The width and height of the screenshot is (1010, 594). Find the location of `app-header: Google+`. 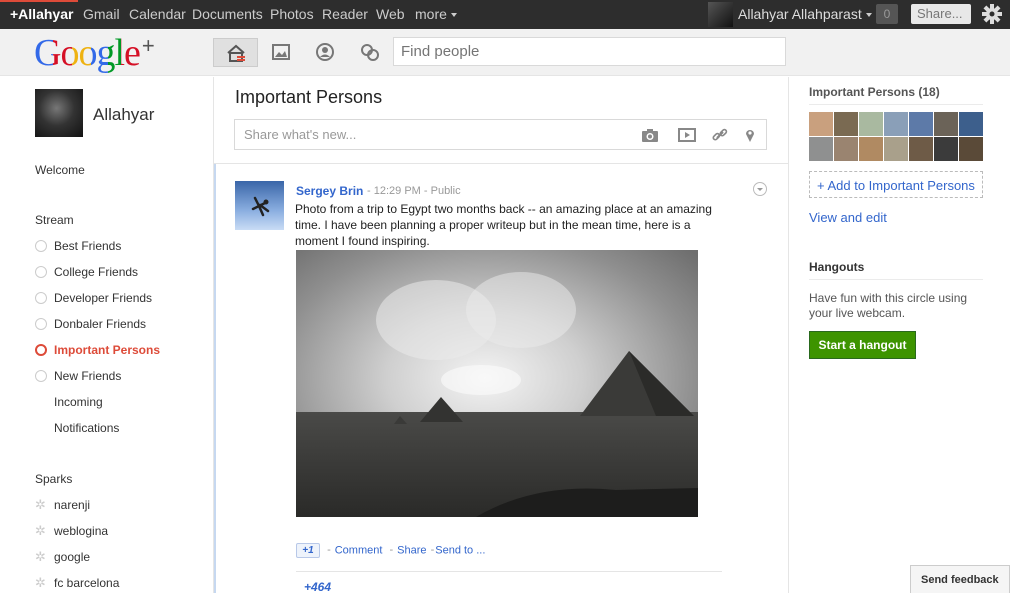

app-header: Google+ is located at coordinates (505, 52).